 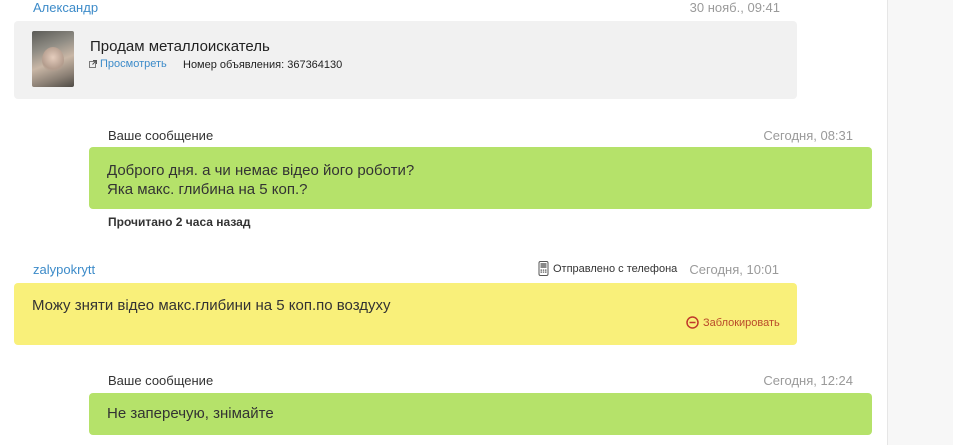 What do you see at coordinates (808, 135) in the screenshot?
I see `message-time: Сегодня, 08:31` at bounding box center [808, 135].